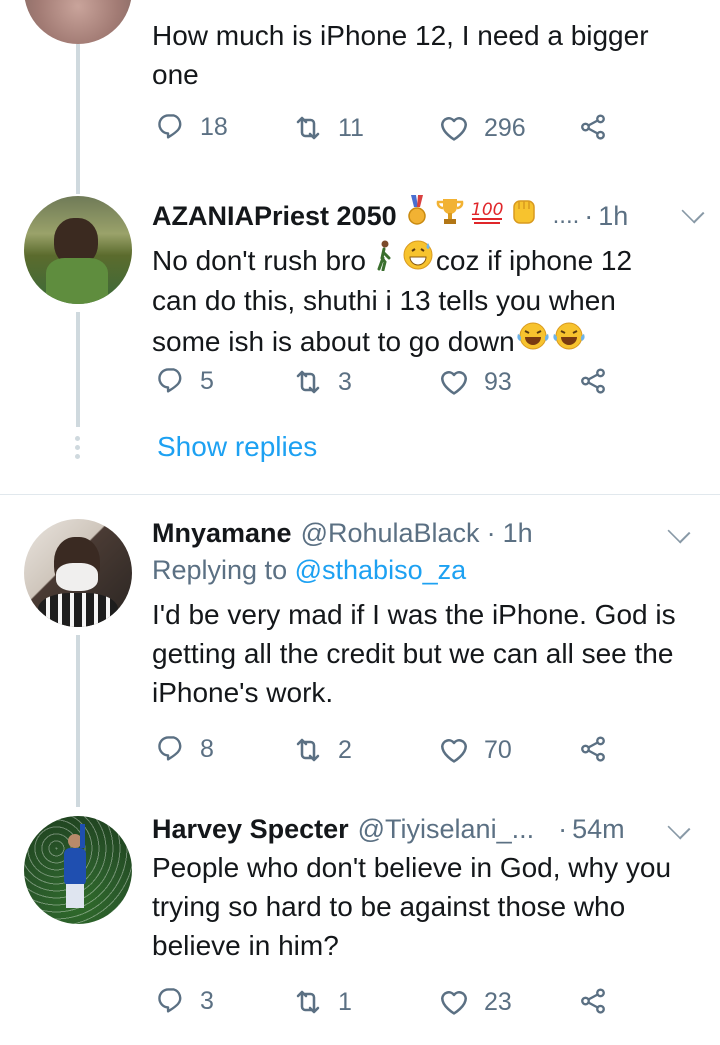 The image size is (720, 1045). I want to click on reply-button: 5, so click(185, 381).